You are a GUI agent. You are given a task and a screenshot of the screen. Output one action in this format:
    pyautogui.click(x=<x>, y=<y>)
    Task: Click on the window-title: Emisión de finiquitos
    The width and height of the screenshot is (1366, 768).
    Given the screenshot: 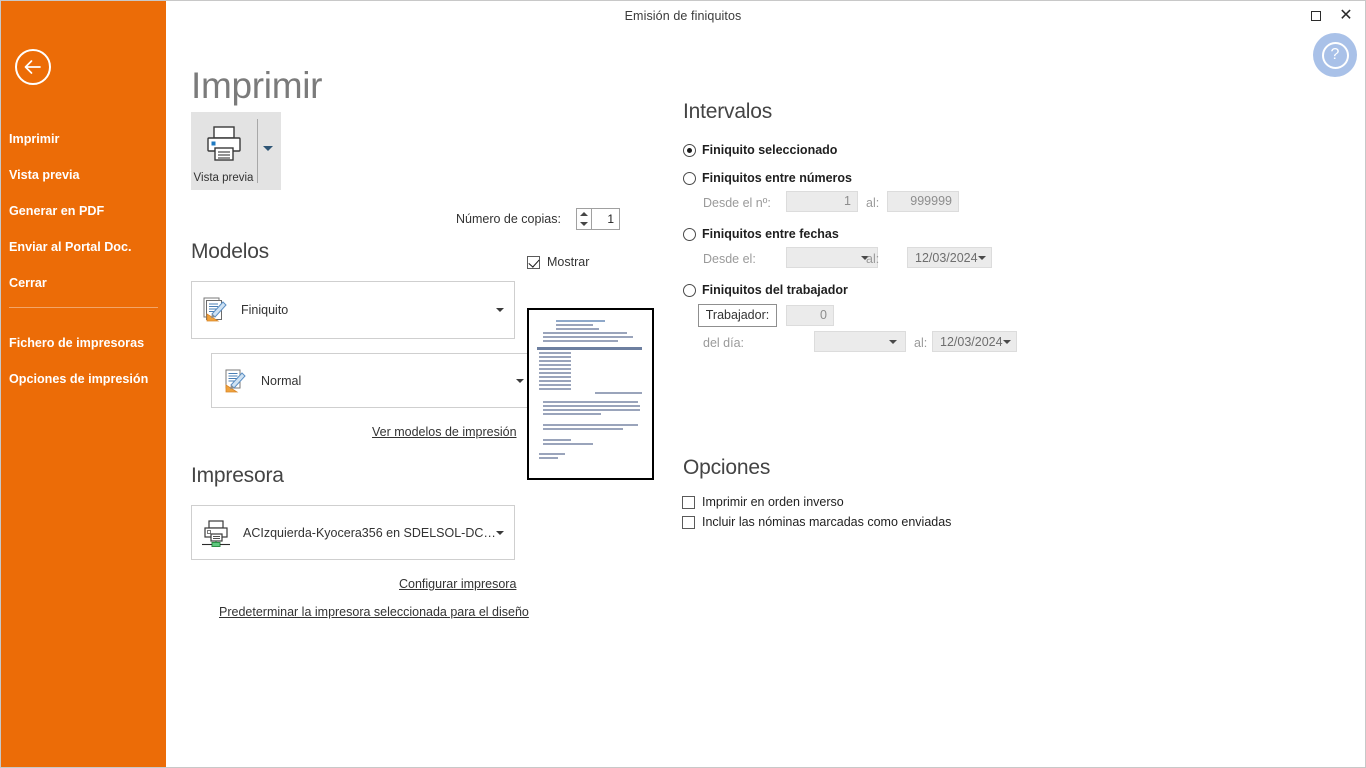 What is the action you would take?
    pyautogui.click(x=683, y=16)
    